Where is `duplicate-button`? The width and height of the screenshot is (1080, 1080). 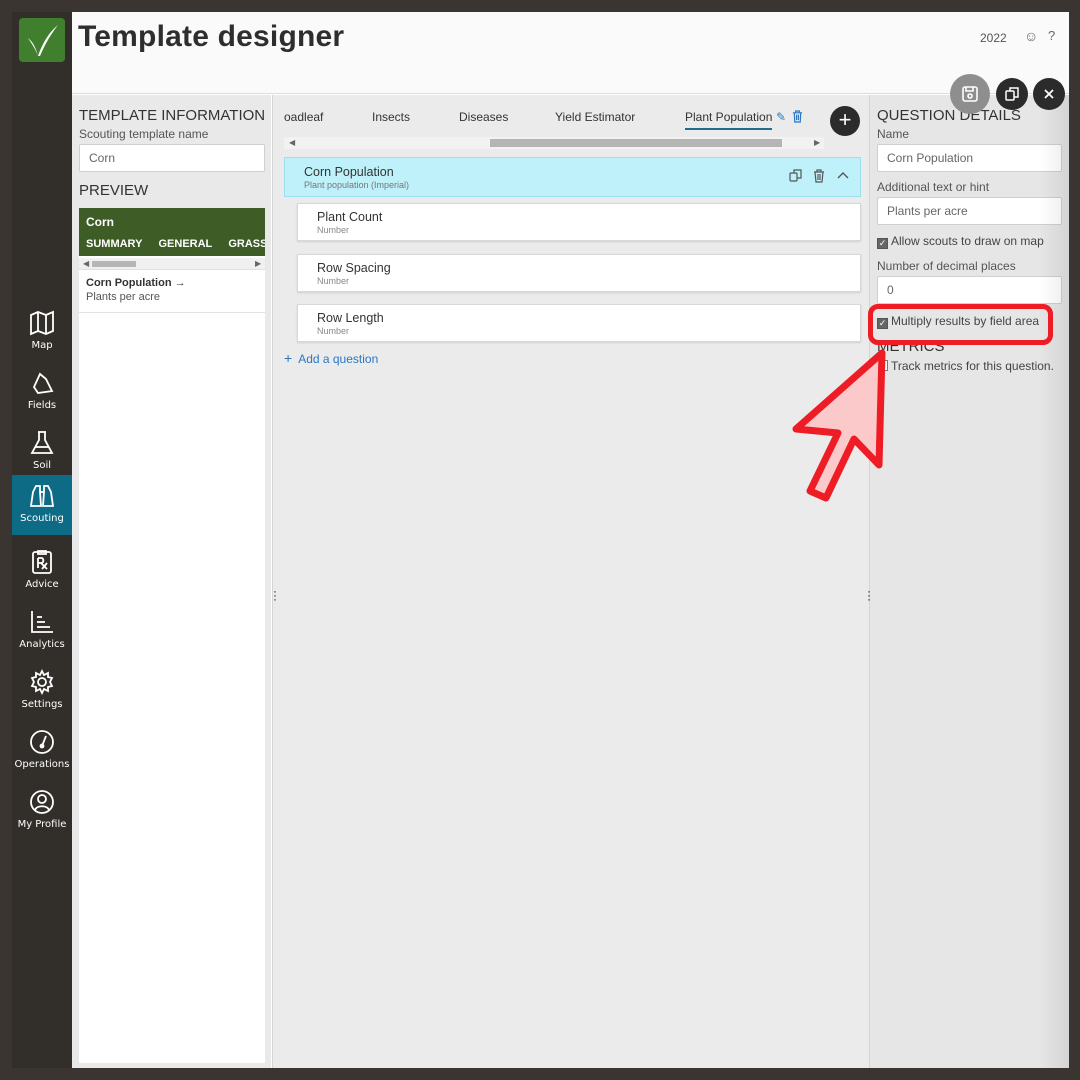 duplicate-button is located at coordinates (1012, 94).